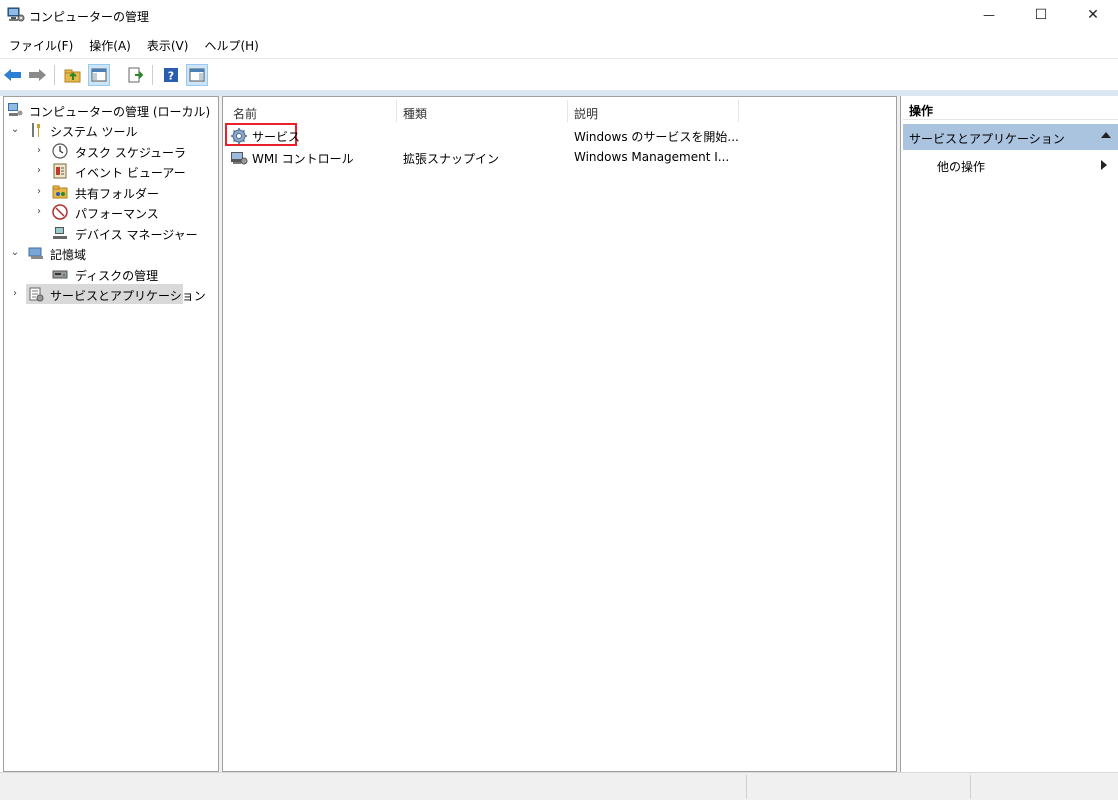 The image size is (1118, 800). I want to click on tree-item-label: パフォーマンス, so click(117, 214).